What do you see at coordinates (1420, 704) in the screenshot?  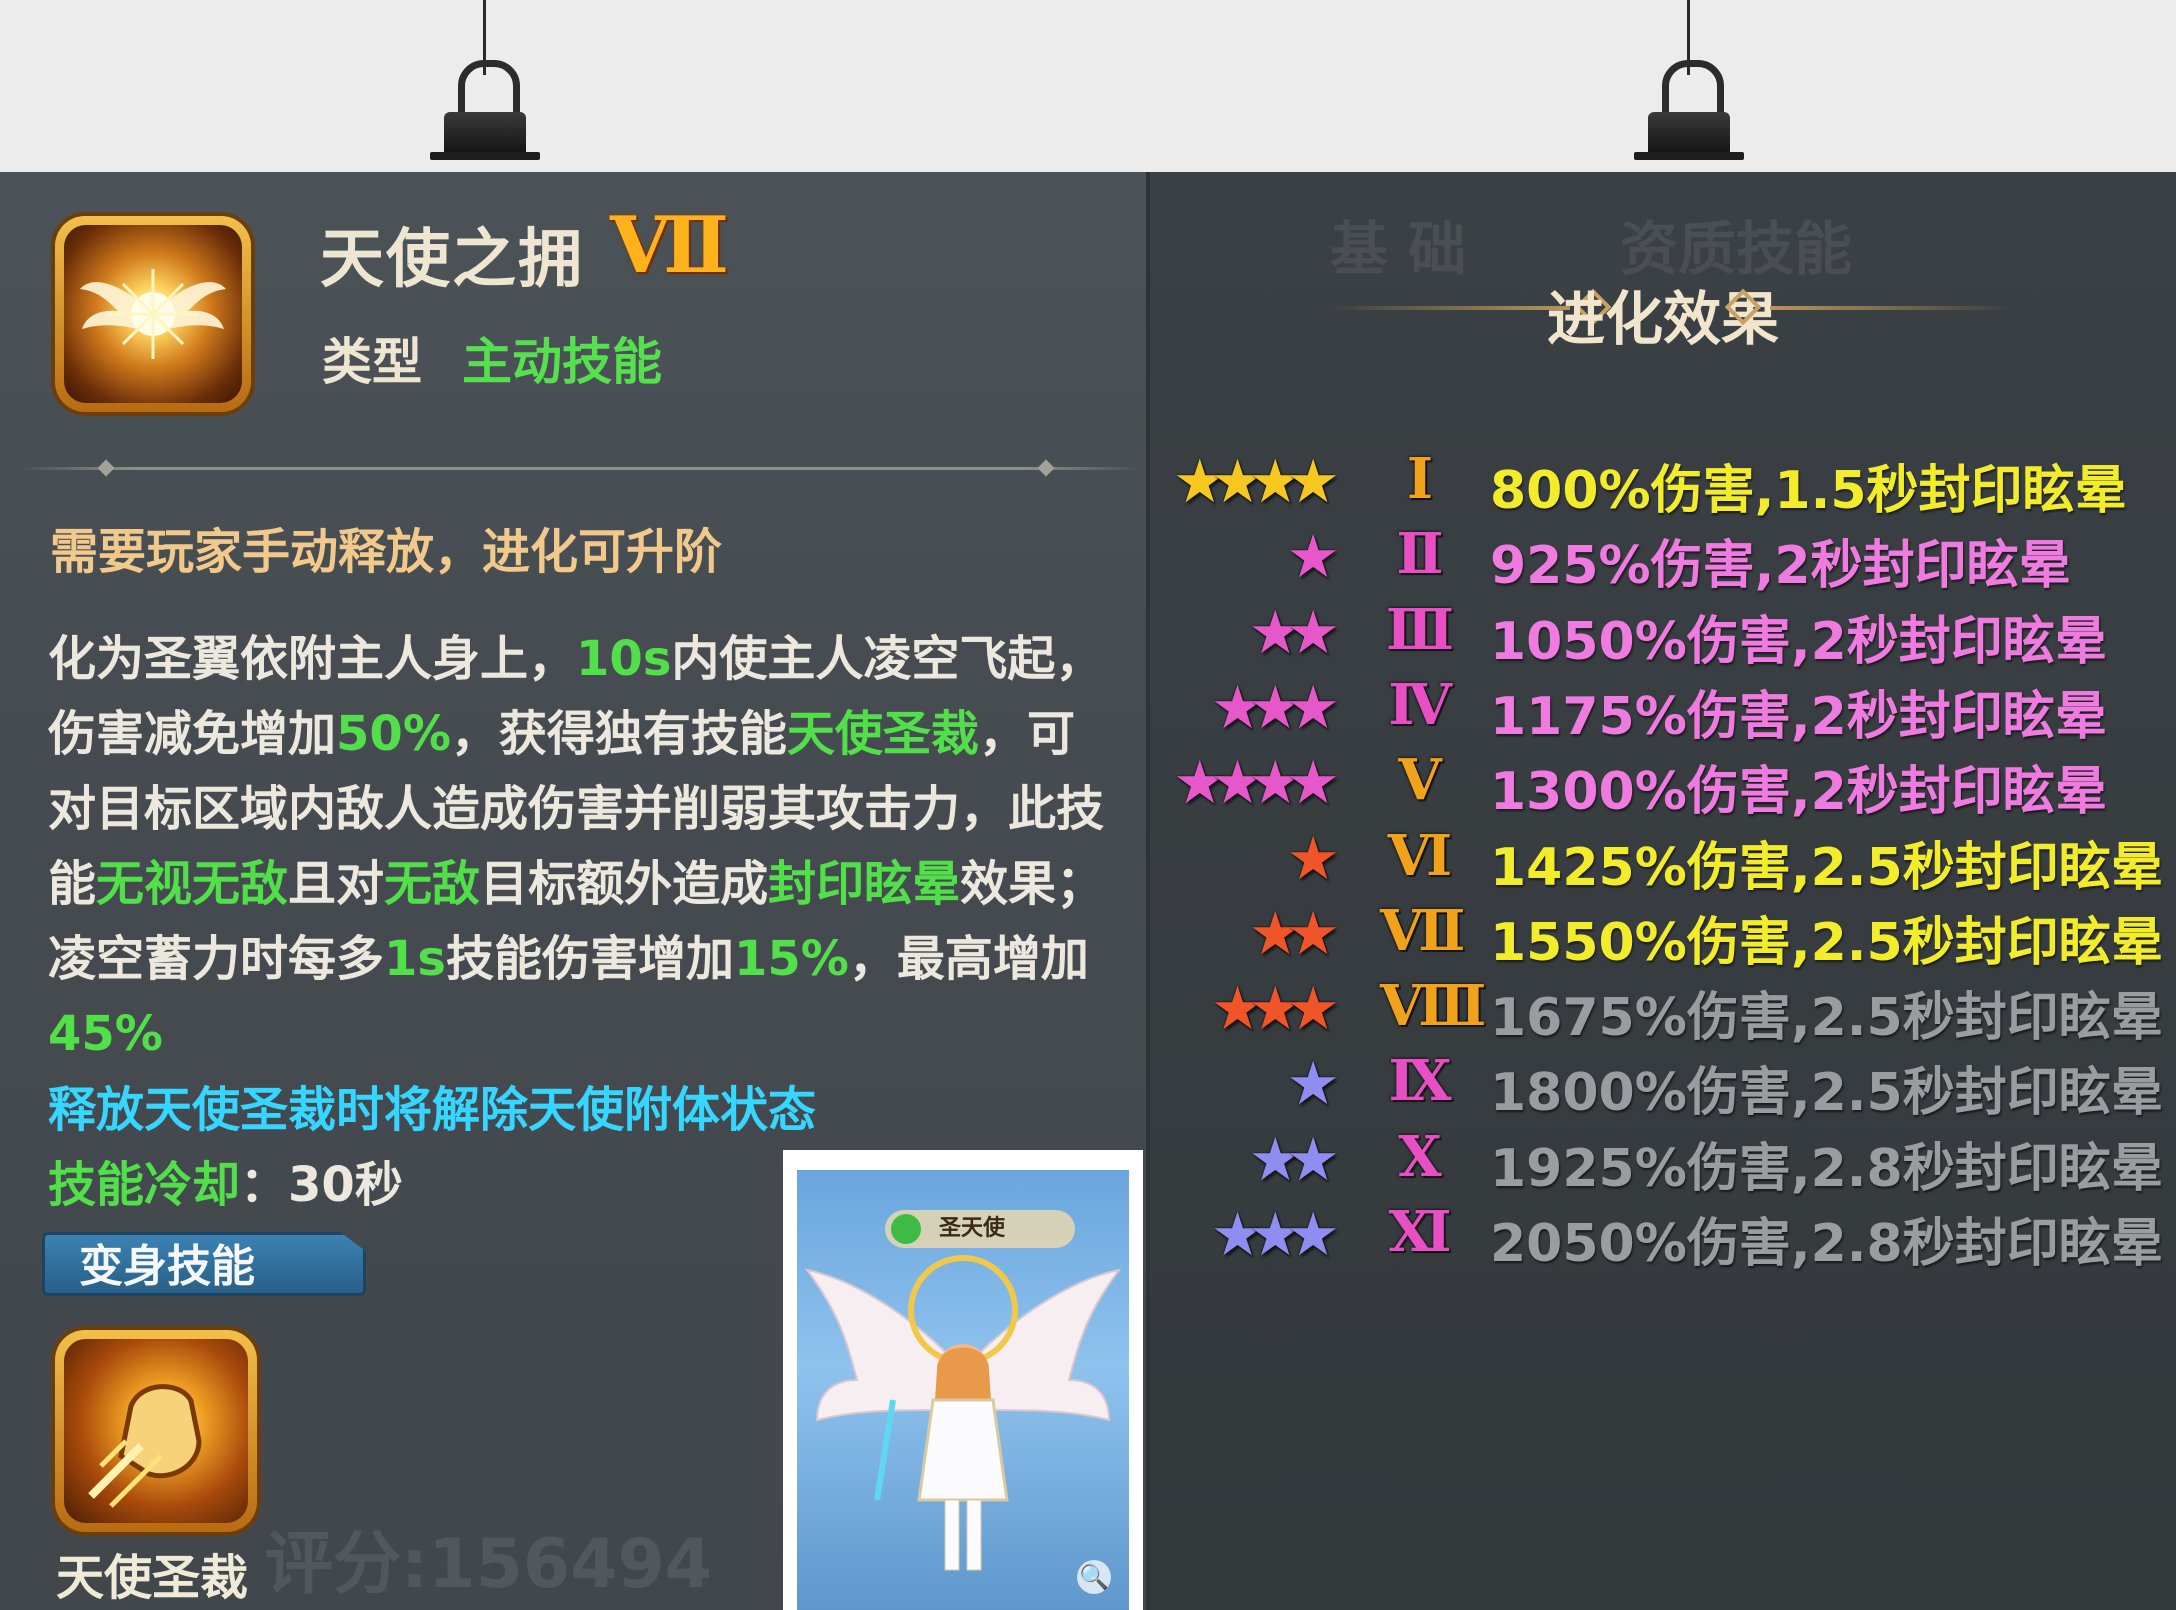 I see `evolution-level: Ⅳ` at bounding box center [1420, 704].